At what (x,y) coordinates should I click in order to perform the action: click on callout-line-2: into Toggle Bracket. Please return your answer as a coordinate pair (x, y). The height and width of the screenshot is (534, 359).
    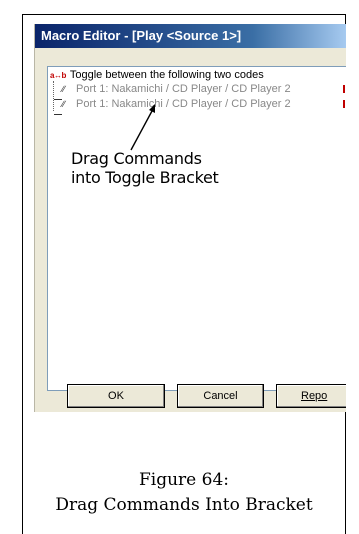
    Looking at the image, I should click on (145, 177).